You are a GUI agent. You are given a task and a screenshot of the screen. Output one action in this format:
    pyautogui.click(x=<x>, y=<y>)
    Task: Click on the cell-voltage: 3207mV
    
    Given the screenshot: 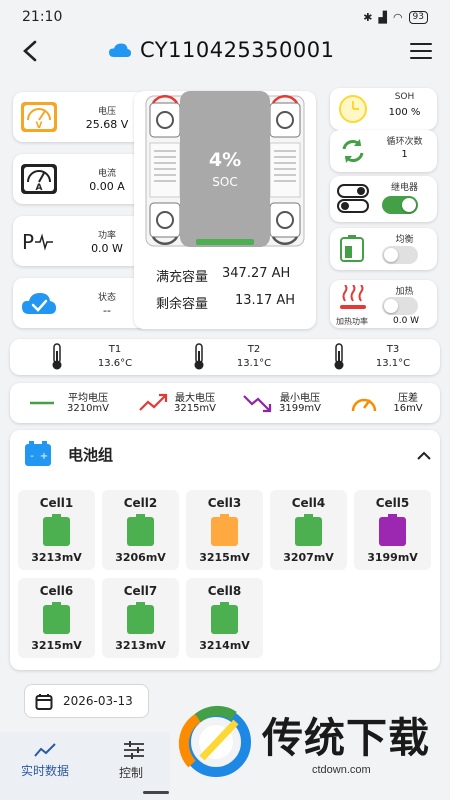 What is the action you would take?
    pyautogui.click(x=308, y=557)
    